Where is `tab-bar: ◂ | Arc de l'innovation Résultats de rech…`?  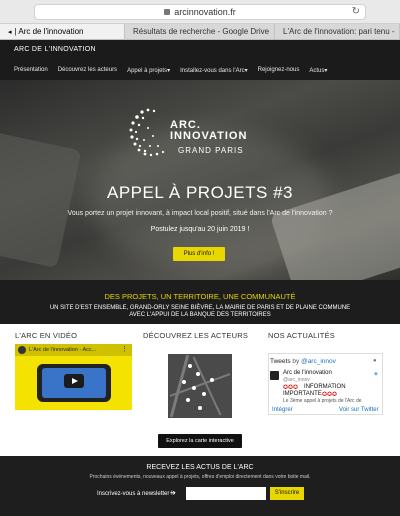 tab-bar: ◂ | Arc de l'innovation Résultats de rech… is located at coordinates (200, 32).